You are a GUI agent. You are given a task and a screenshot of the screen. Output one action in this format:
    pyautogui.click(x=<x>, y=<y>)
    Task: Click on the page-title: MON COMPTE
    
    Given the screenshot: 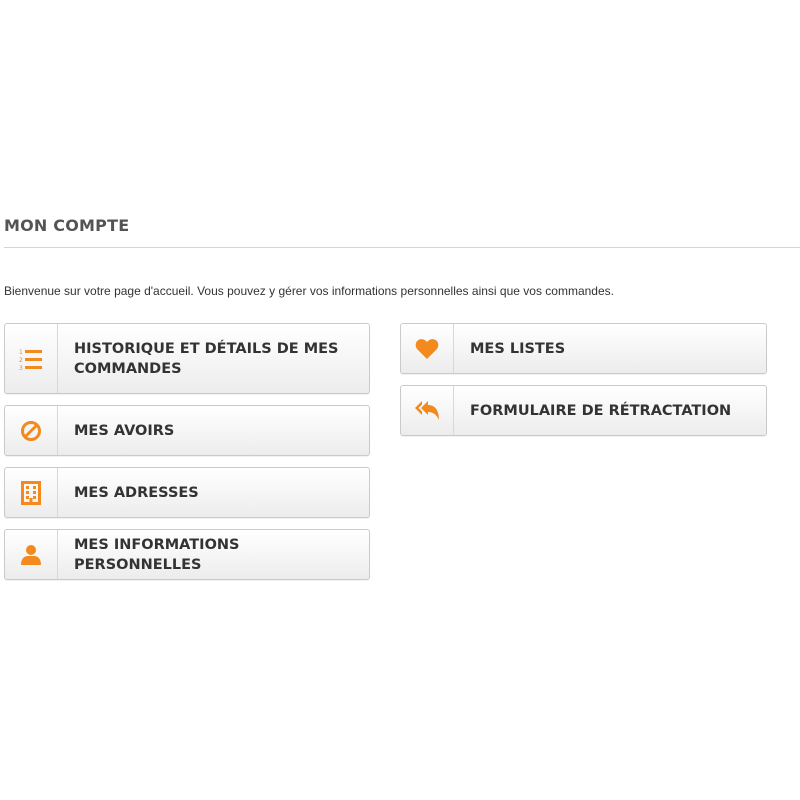 What is the action you would take?
    pyautogui.click(x=402, y=232)
    